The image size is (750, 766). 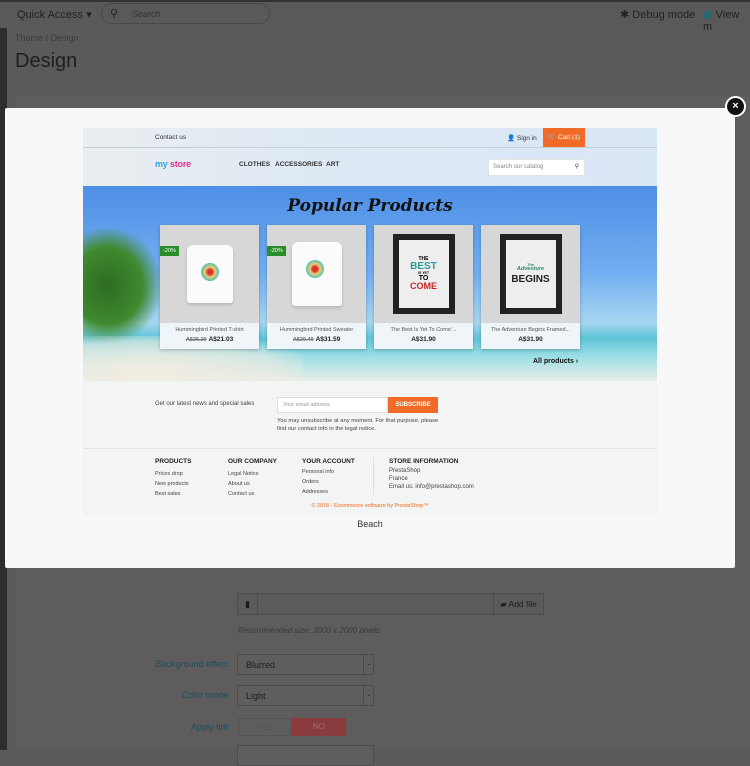 I want to click on background-effect-label: Background effect, so click(x=191, y=664).